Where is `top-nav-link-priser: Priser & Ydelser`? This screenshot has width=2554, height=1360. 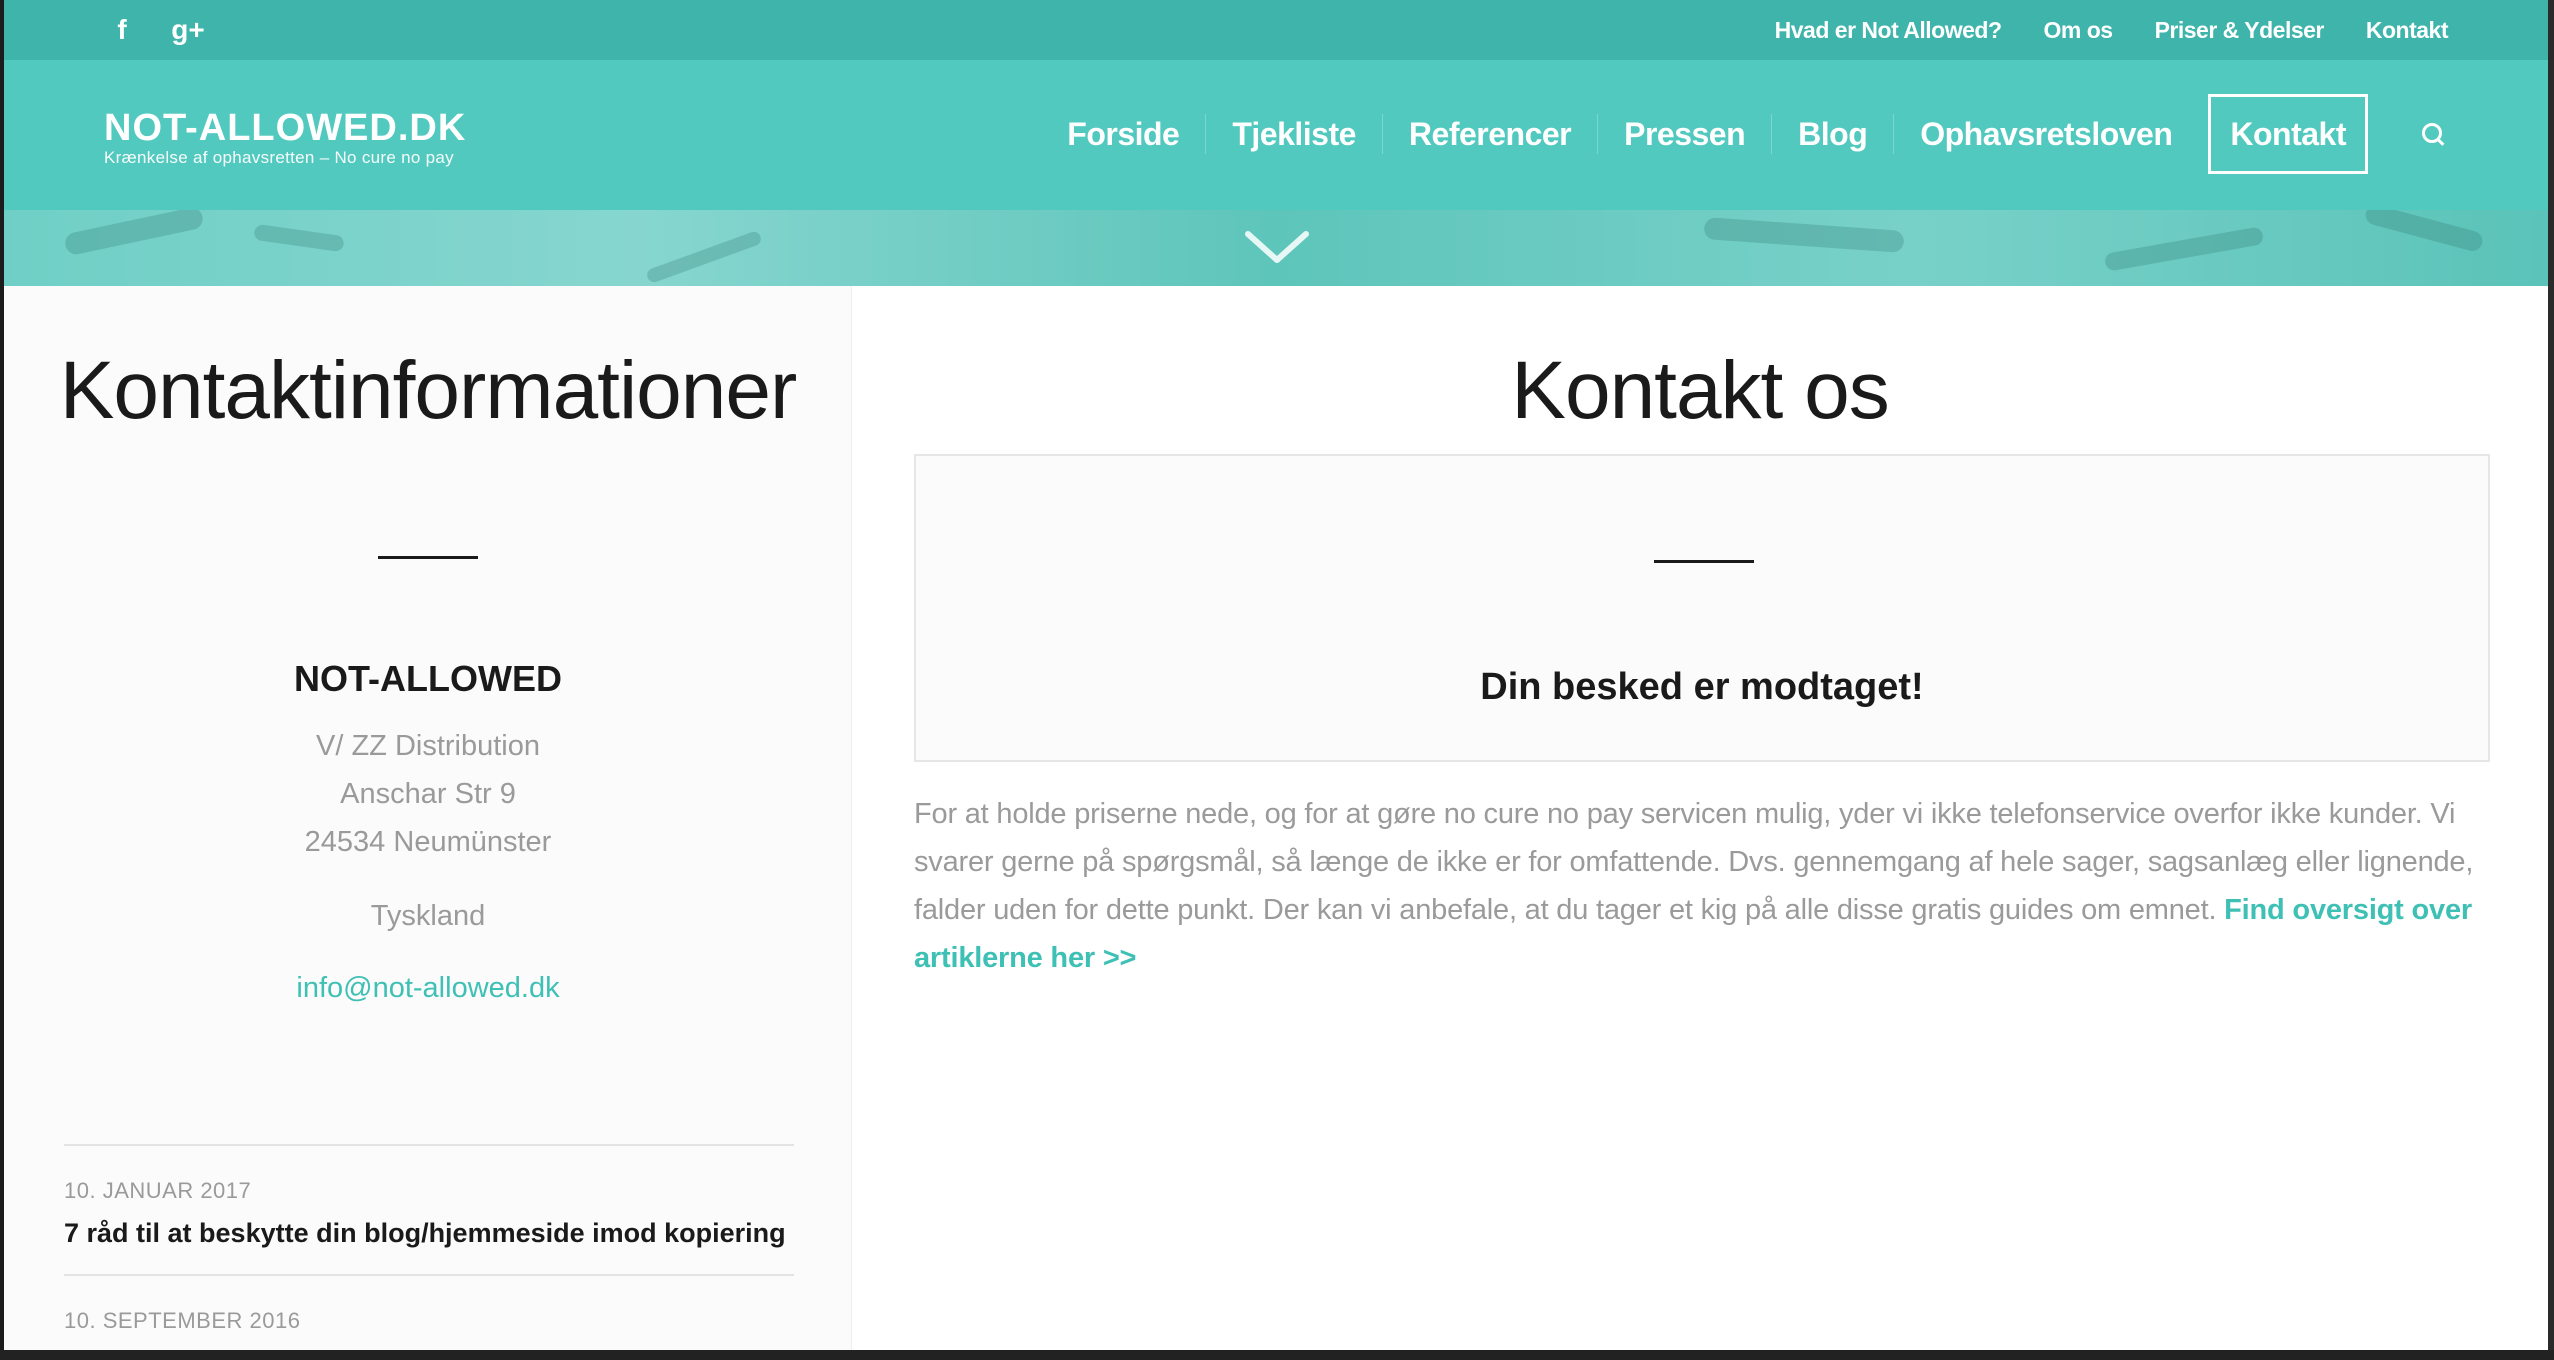 top-nav-link-priser: Priser & Ydelser is located at coordinates (2240, 30).